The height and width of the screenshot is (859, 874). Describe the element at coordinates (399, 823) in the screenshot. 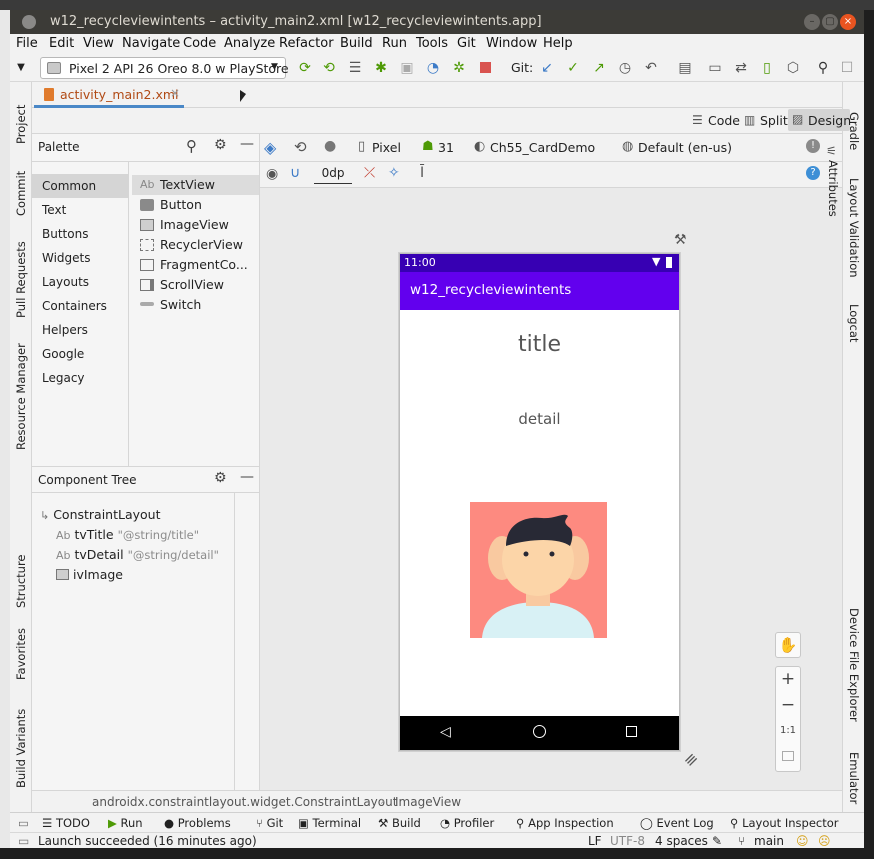

I see `bottom-tab-build: ⚒ Build` at that location.